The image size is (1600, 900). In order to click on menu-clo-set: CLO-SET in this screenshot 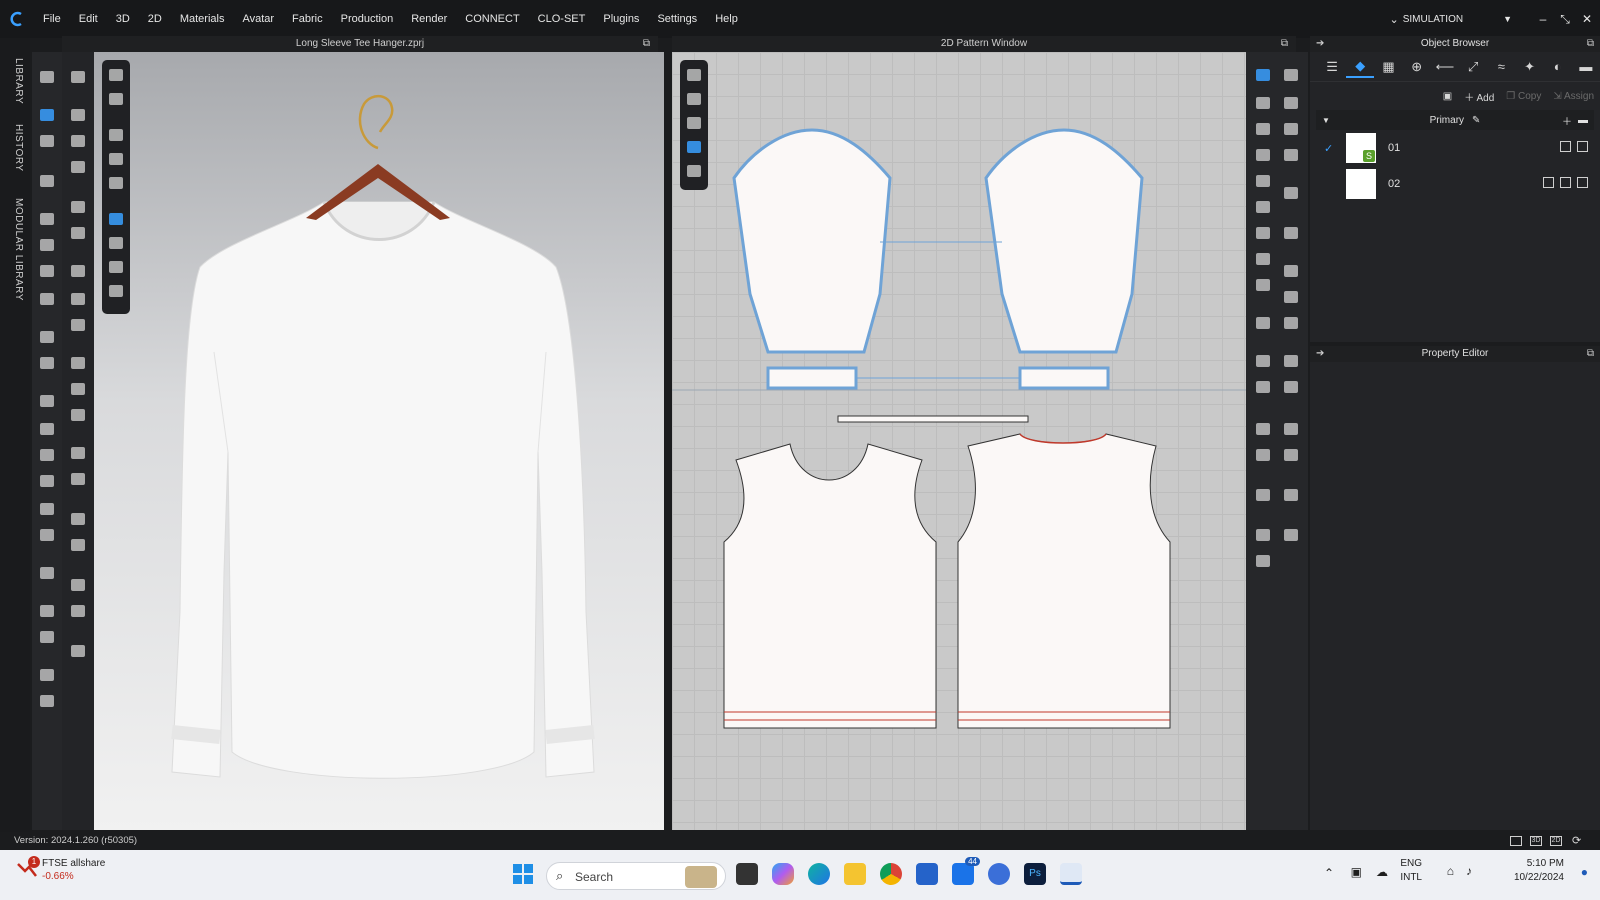, I will do `click(562, 19)`.